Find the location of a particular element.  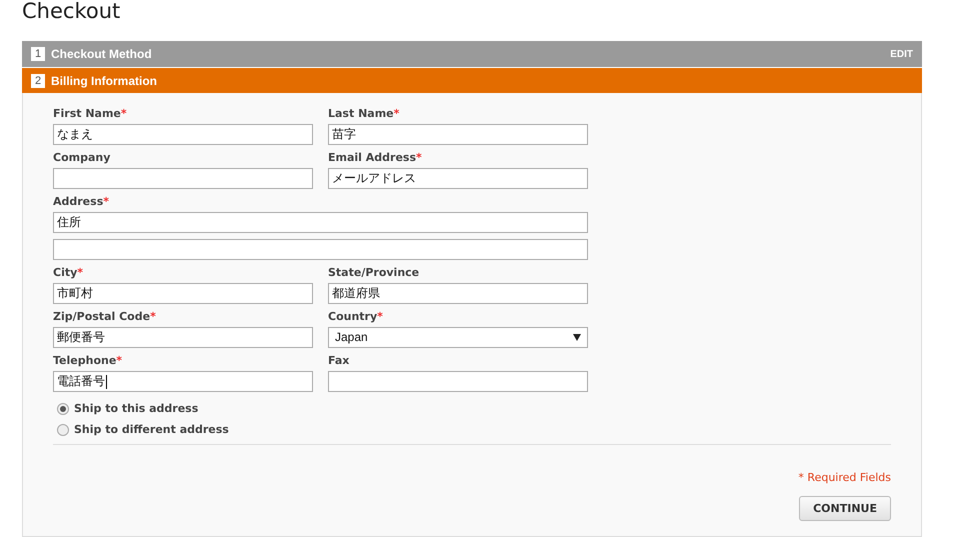

text-field: 都道府県 is located at coordinates (458, 293).